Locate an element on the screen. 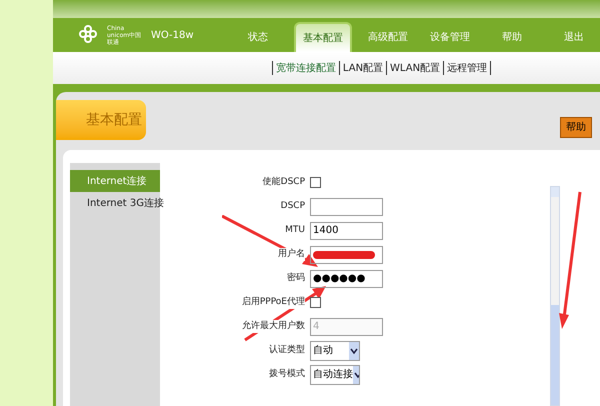  subnav-link: 远程管理 is located at coordinates (467, 68).